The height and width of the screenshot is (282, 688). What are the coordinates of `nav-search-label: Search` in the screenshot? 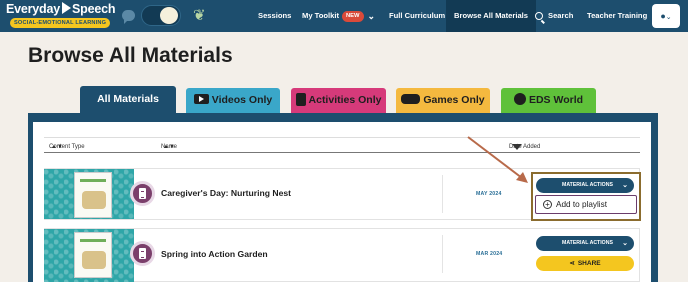 It's located at (561, 15).